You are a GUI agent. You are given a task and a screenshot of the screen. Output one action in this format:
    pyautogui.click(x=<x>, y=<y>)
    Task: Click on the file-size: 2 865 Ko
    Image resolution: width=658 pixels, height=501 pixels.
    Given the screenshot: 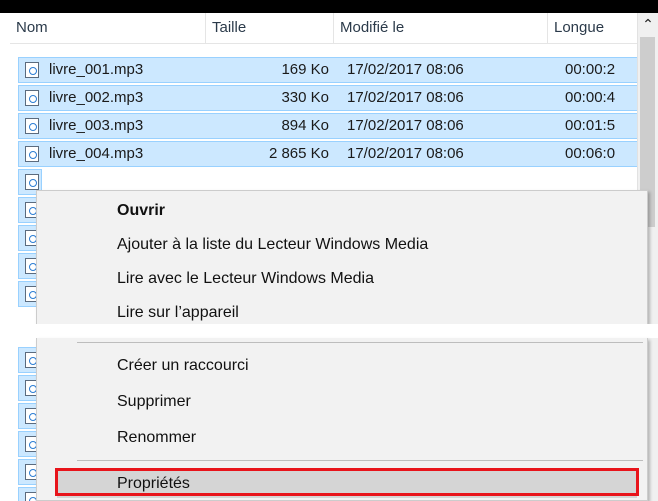 What is the action you would take?
    pyautogui.click(x=298, y=153)
    